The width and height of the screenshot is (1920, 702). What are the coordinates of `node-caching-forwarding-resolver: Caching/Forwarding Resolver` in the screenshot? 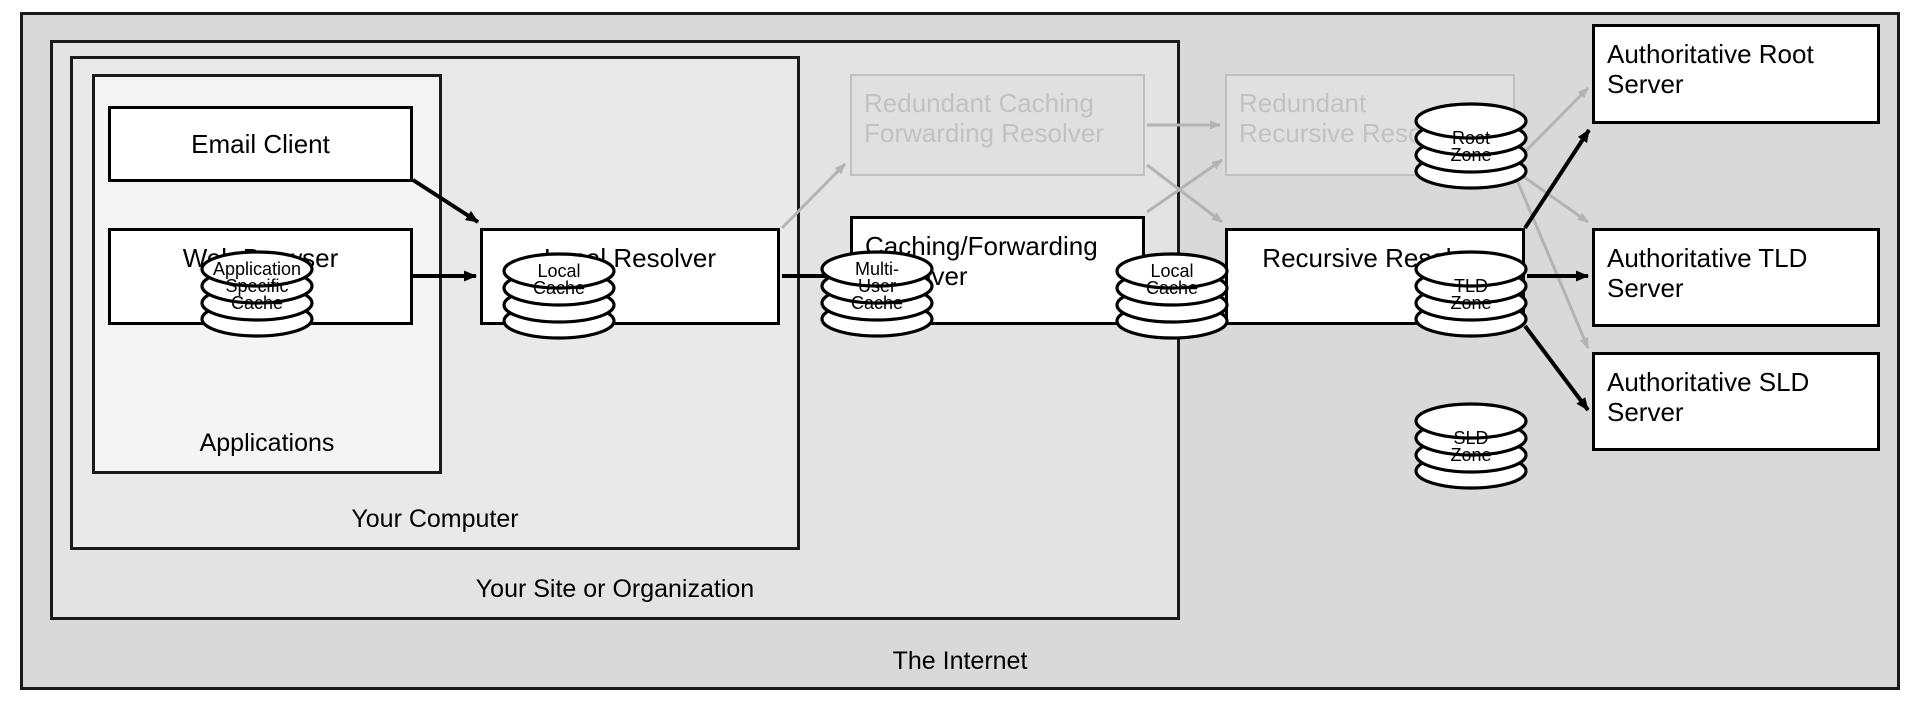 It's located at (997, 270).